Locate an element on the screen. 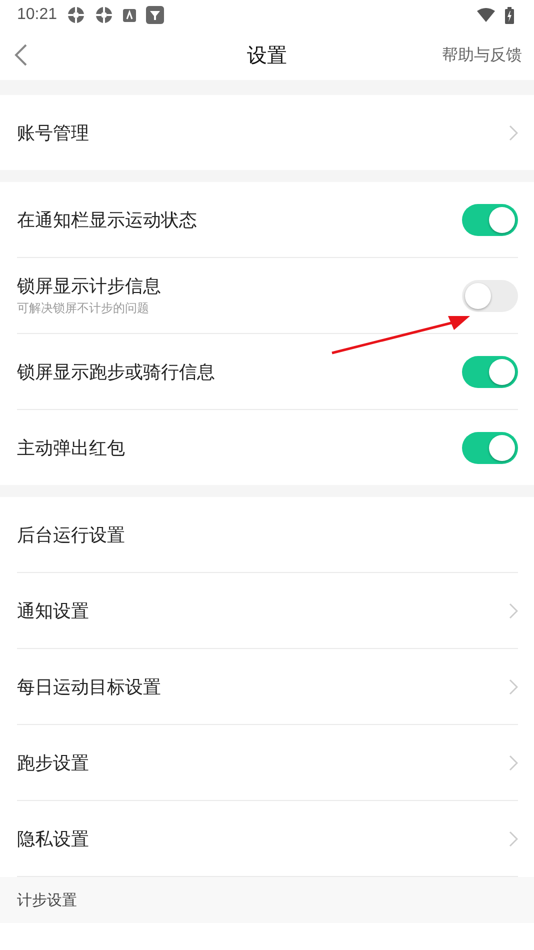 This screenshot has width=534, height=950. setting-label: 主动弹出红包 is located at coordinates (71, 448).